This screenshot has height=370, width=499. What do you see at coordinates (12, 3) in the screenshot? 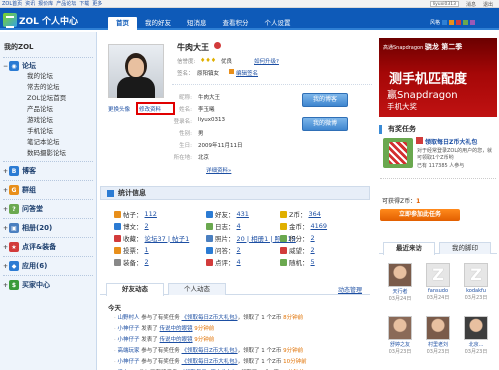
I see `topbar-link-home: ZOL首页` at bounding box center [12, 3].